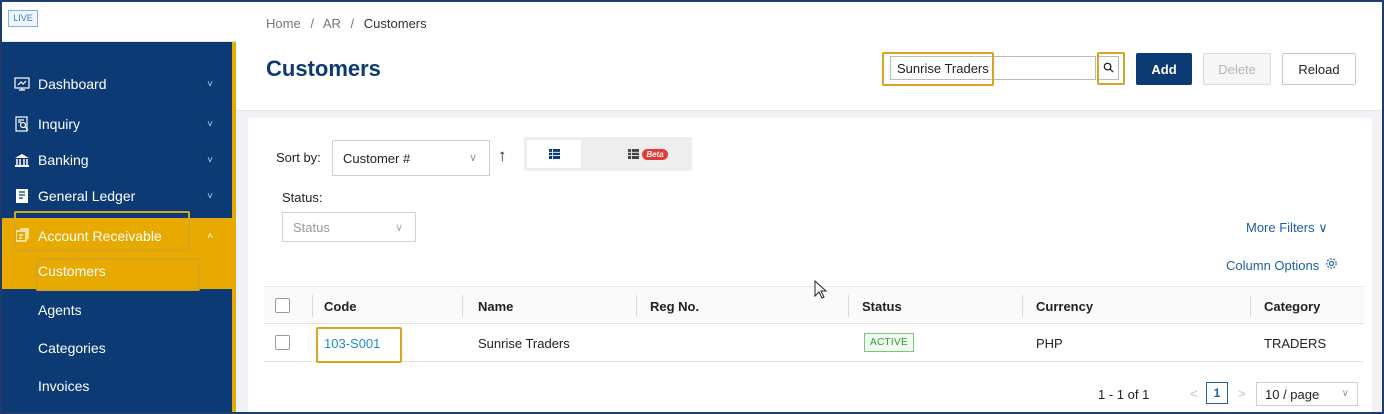 The image size is (1384, 414). I want to click on delete-button: Delete, so click(1237, 69).